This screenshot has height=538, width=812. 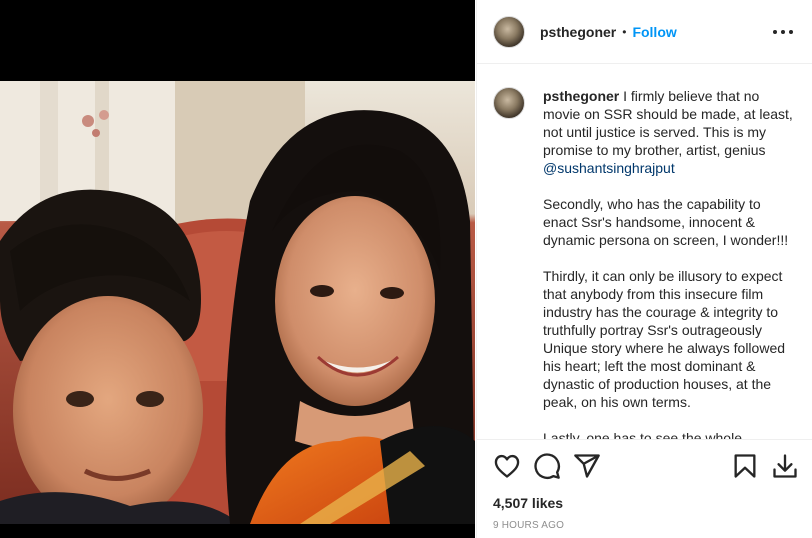 What do you see at coordinates (644, 468) in the screenshot?
I see `action-icons` at bounding box center [644, 468].